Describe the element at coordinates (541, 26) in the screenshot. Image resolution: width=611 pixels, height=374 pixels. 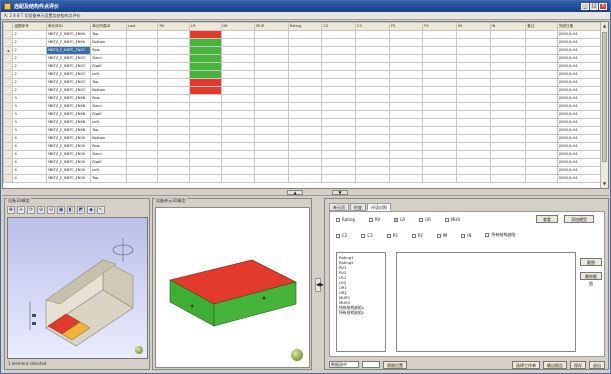
I see `column-header: 备注` at that location.